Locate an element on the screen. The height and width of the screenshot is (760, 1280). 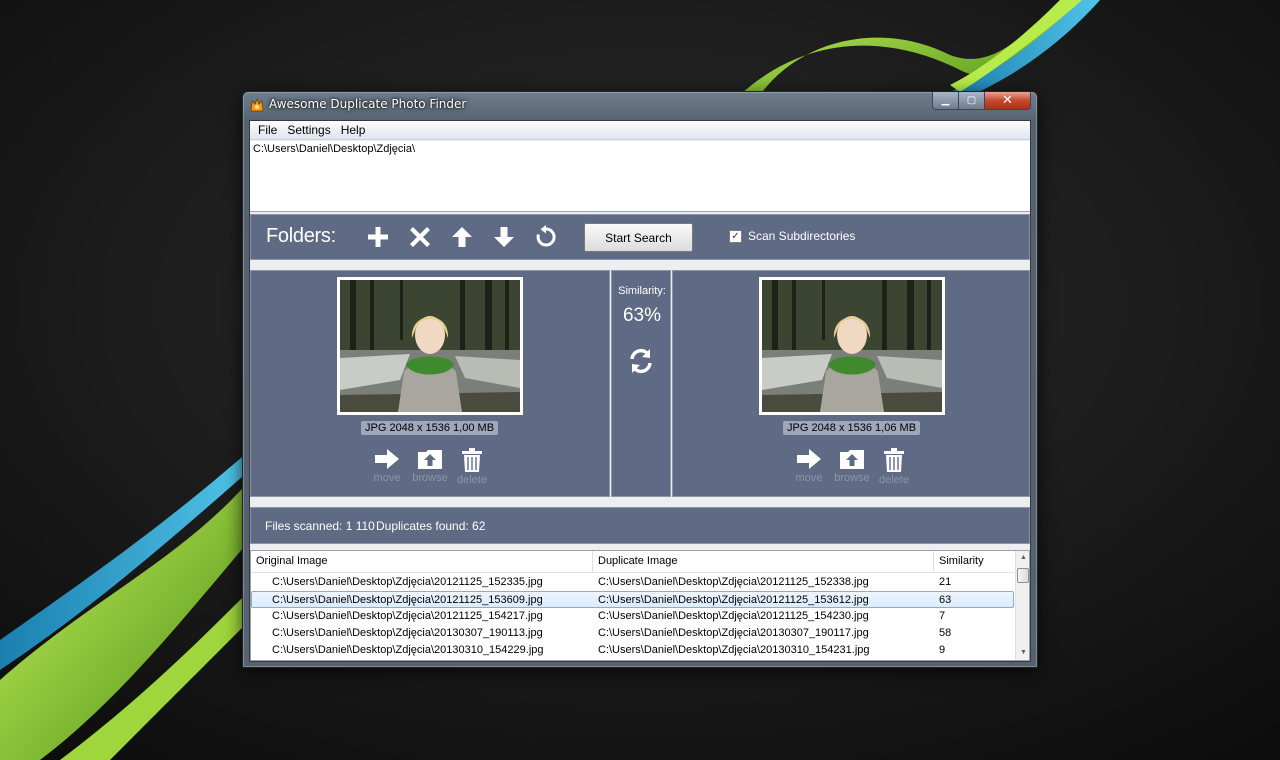
duplicate-image-preview is located at coordinates (852, 346).